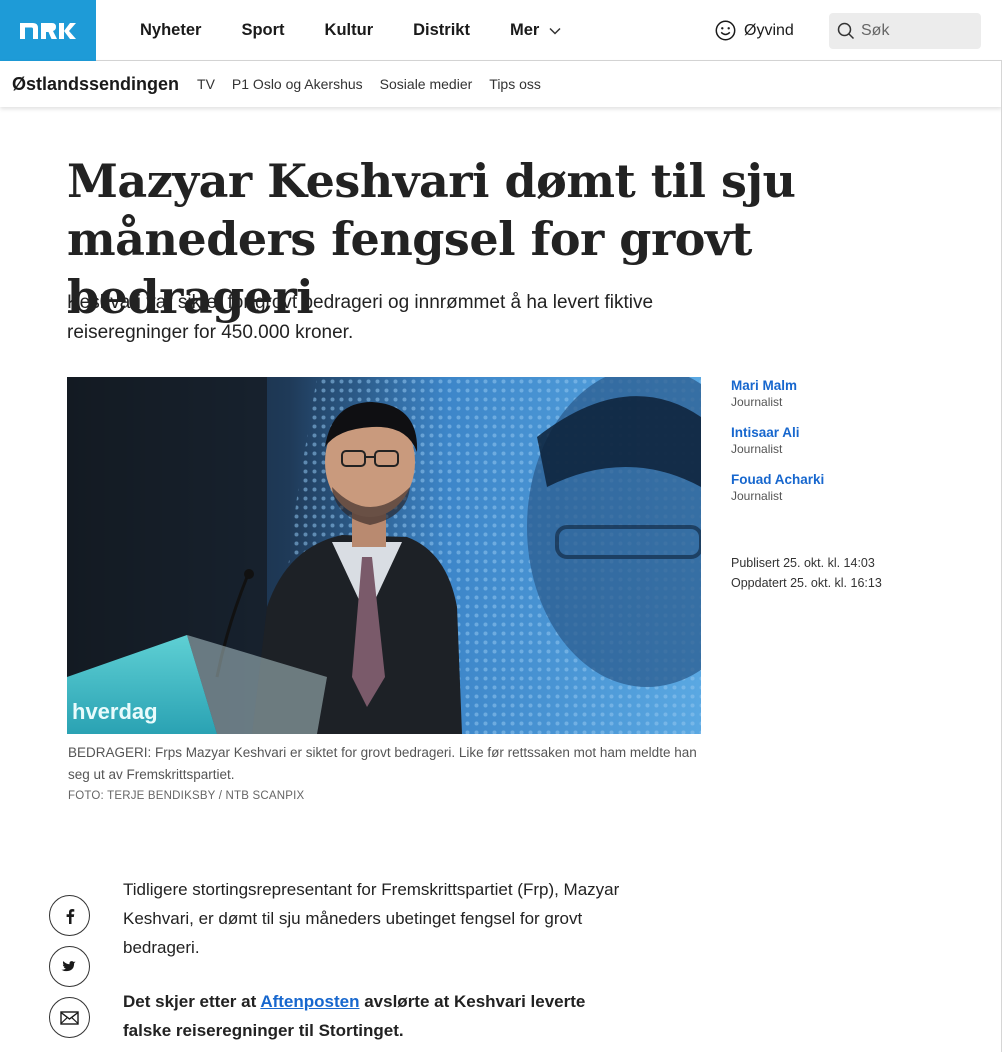 The height and width of the screenshot is (1052, 1002). I want to click on top-bar: Nyheter Sport Kultur Distrikt Mer Øyvind, so click(501, 30).